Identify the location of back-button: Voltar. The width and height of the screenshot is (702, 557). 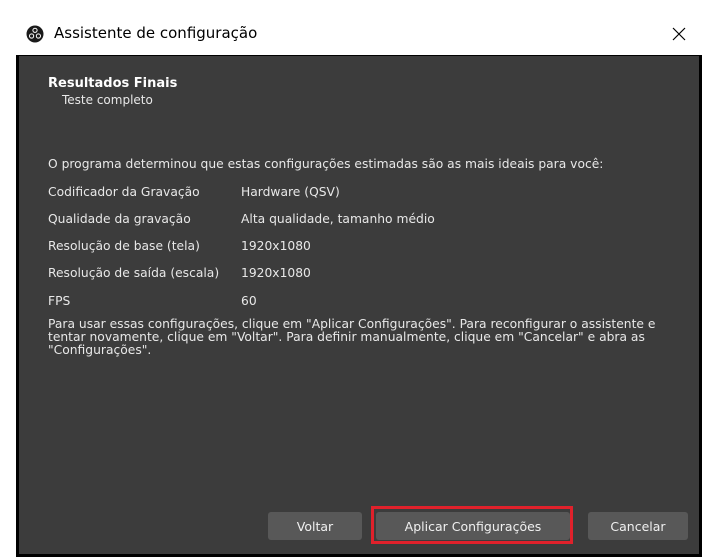
(315, 526).